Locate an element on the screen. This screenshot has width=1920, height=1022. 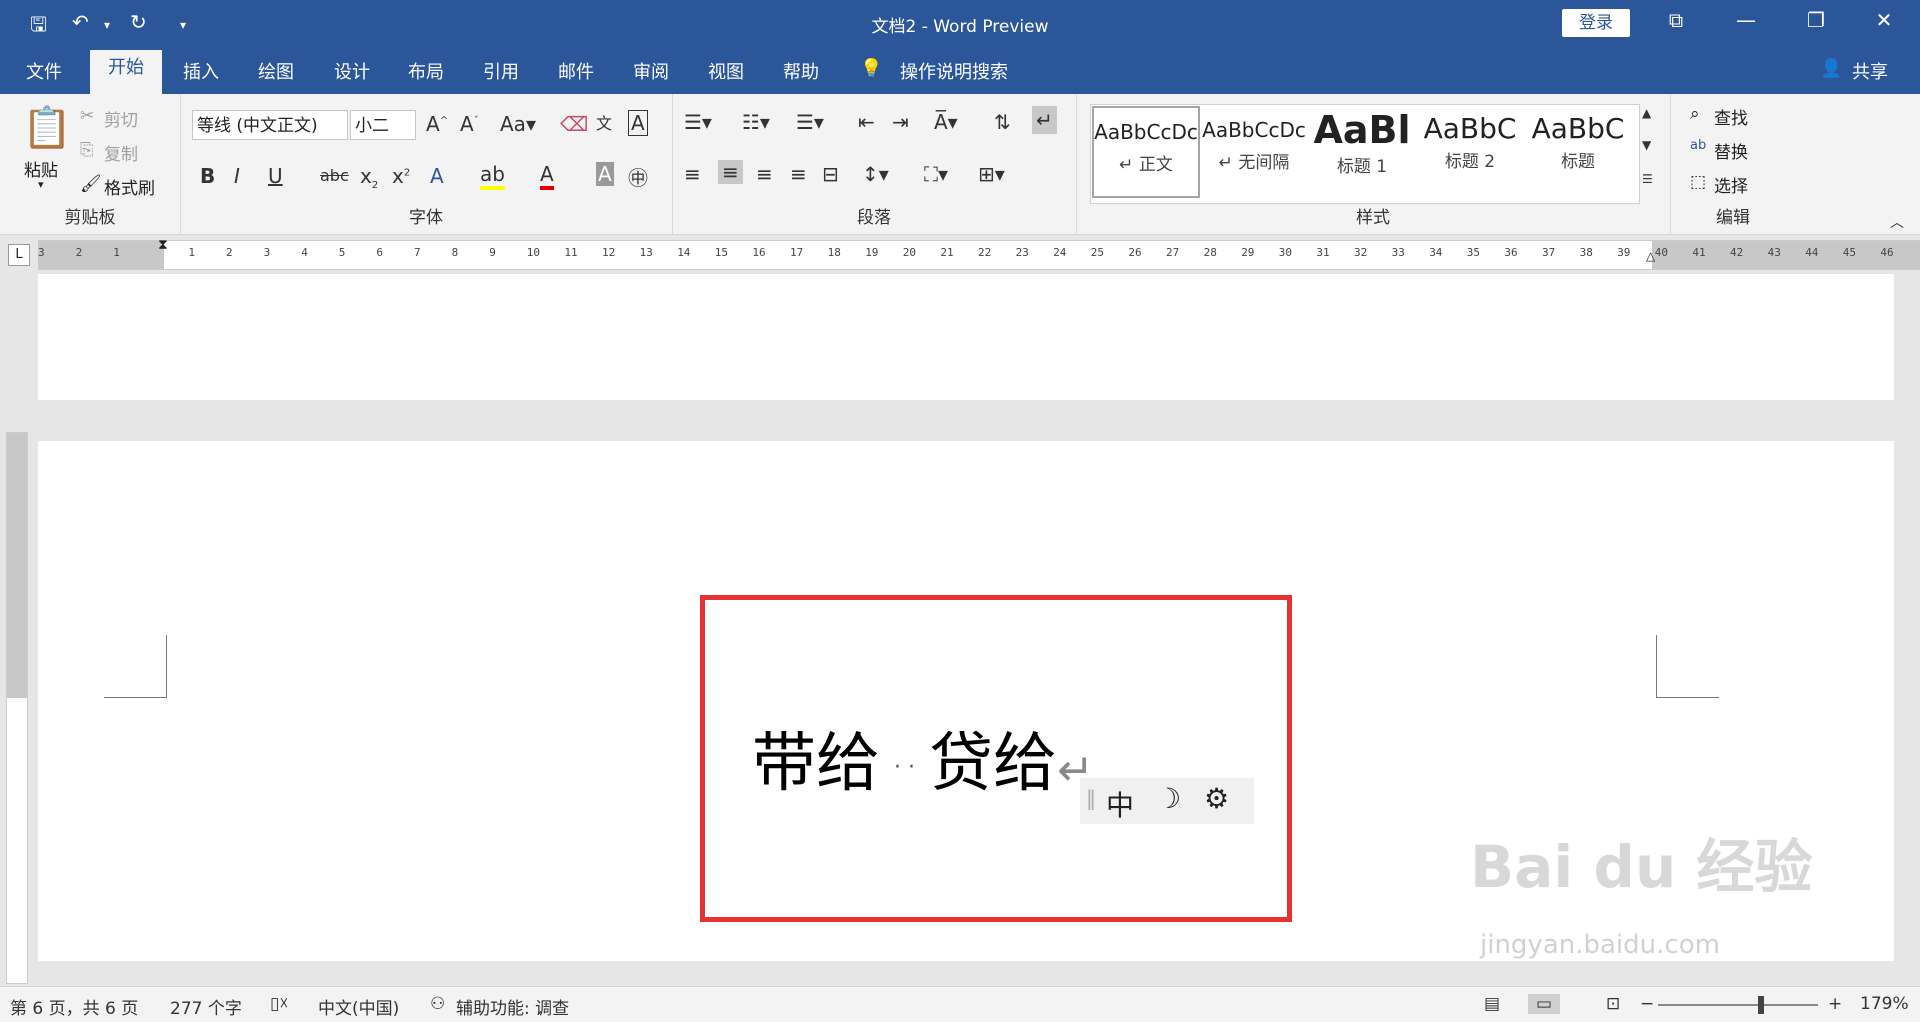
replace-button: 替换 is located at coordinates (1731, 150).